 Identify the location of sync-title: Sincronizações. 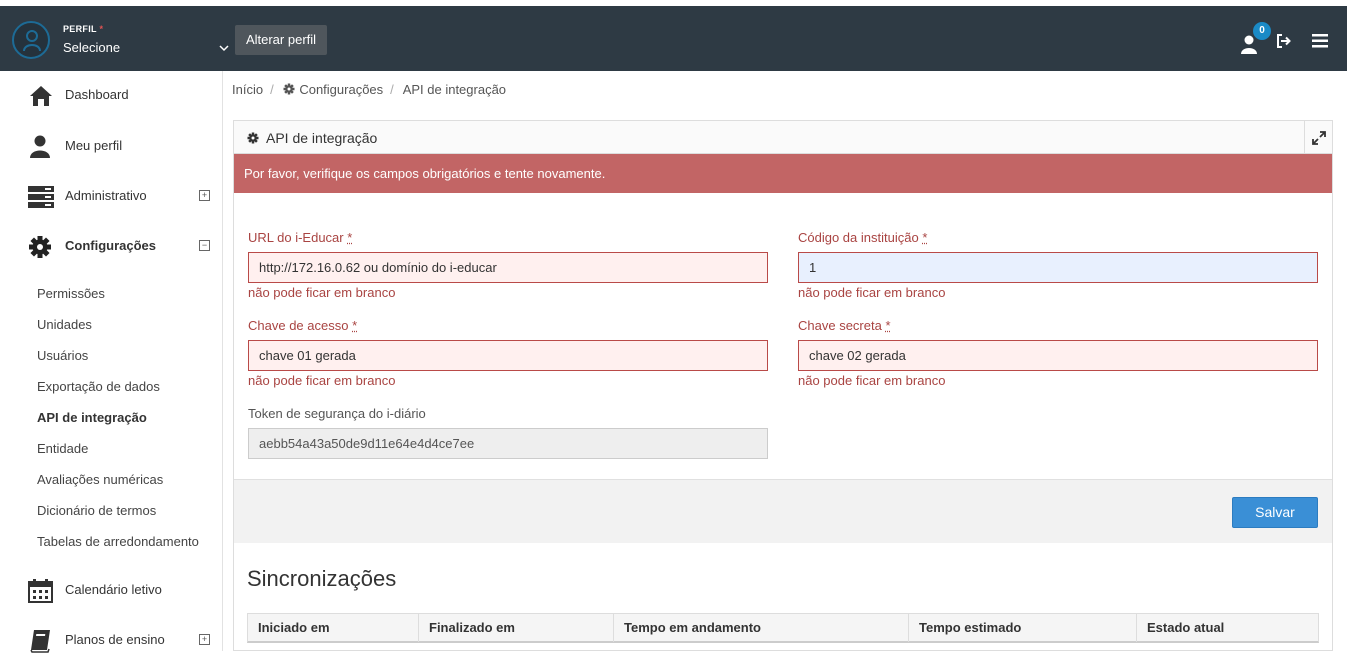
(321, 579).